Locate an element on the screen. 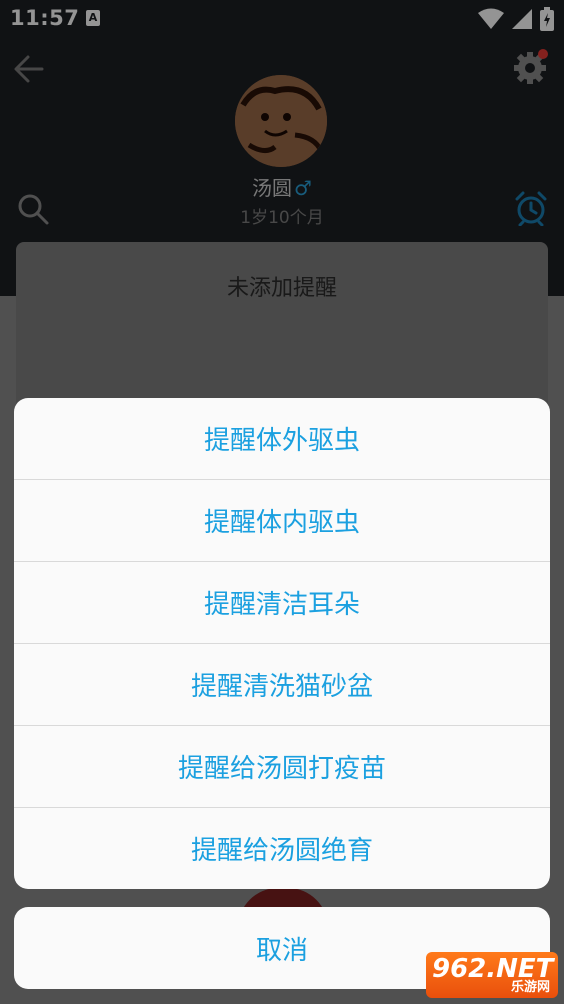 This screenshot has height=1004, width=564. watermark-logo: 962.NET 乐游网 is located at coordinates (492, 975).